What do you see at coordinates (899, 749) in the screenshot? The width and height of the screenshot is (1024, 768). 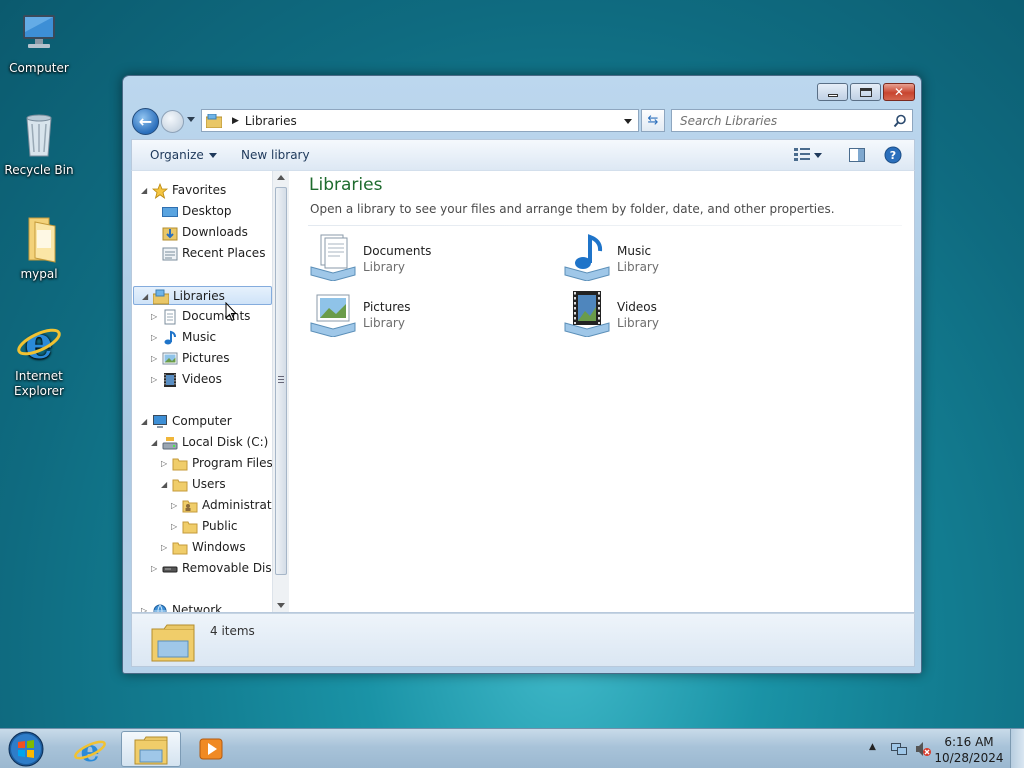 I see `network-status-icon` at bounding box center [899, 749].